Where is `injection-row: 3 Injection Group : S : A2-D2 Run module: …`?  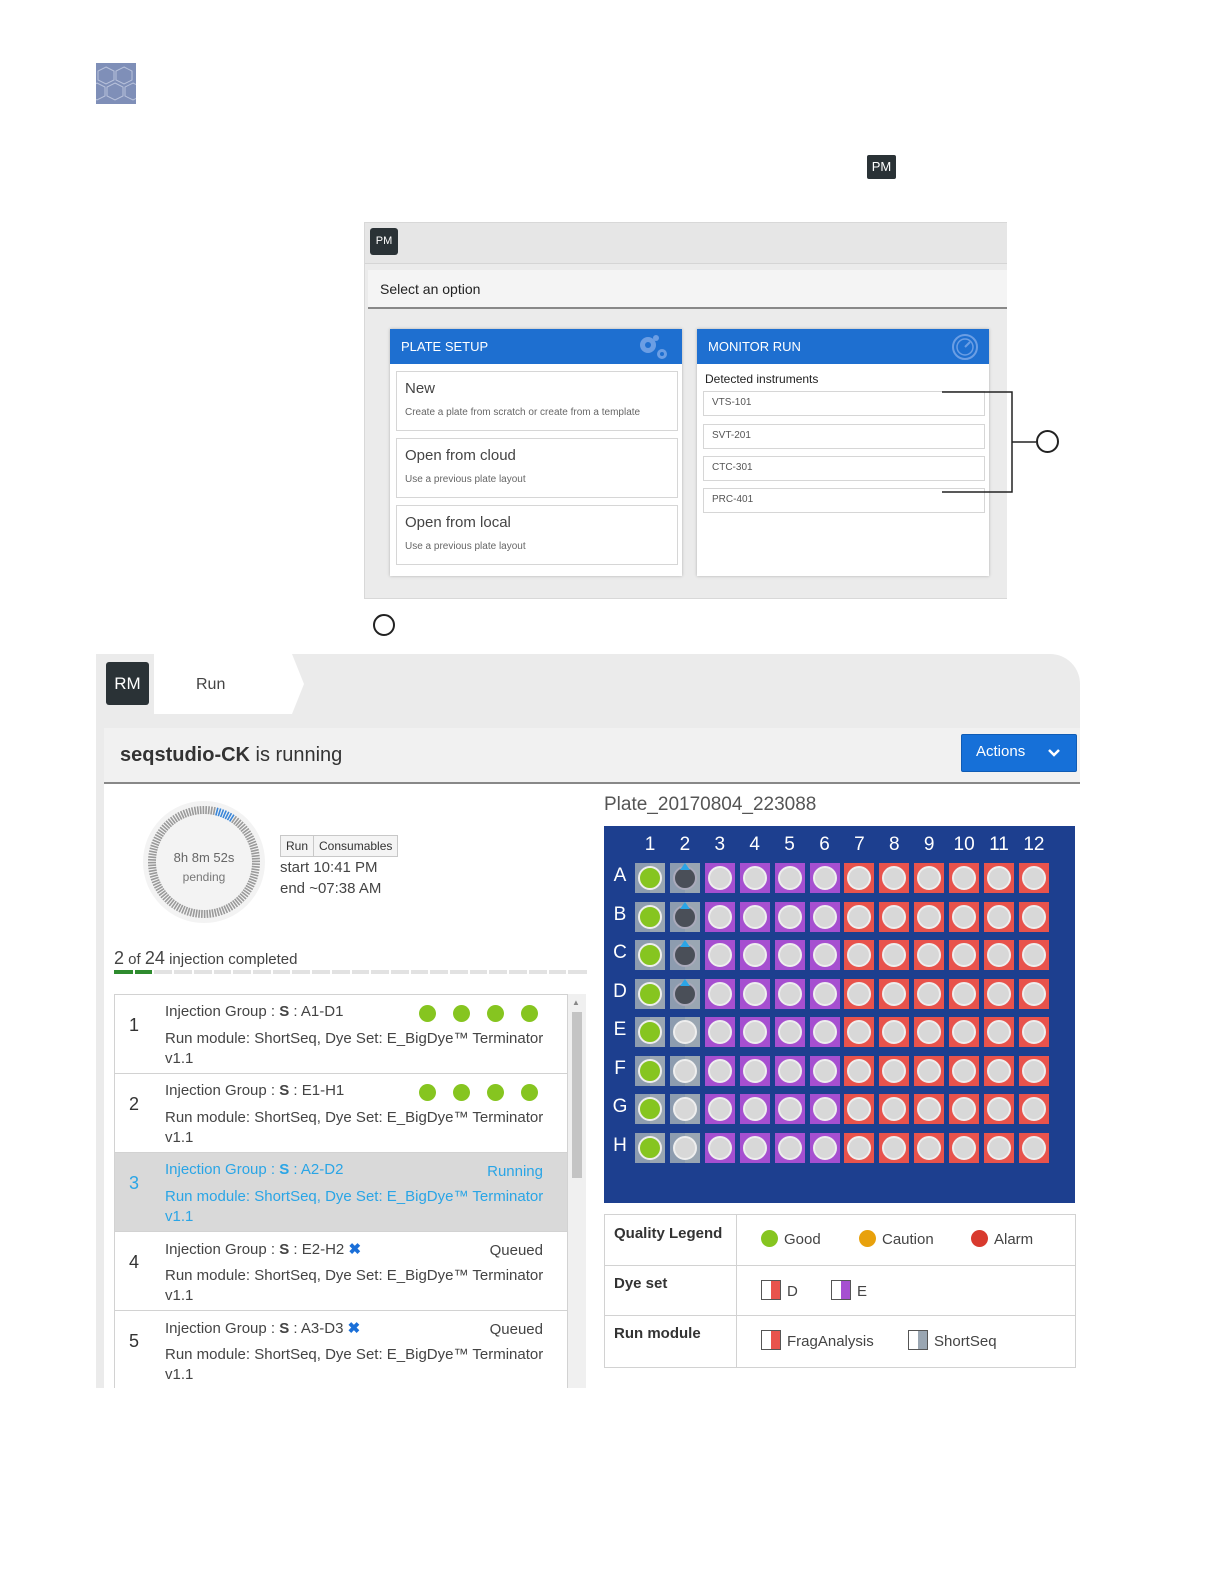
injection-row: 3 Injection Group : S : A2-D2 Run module: … is located at coordinates (341, 1192).